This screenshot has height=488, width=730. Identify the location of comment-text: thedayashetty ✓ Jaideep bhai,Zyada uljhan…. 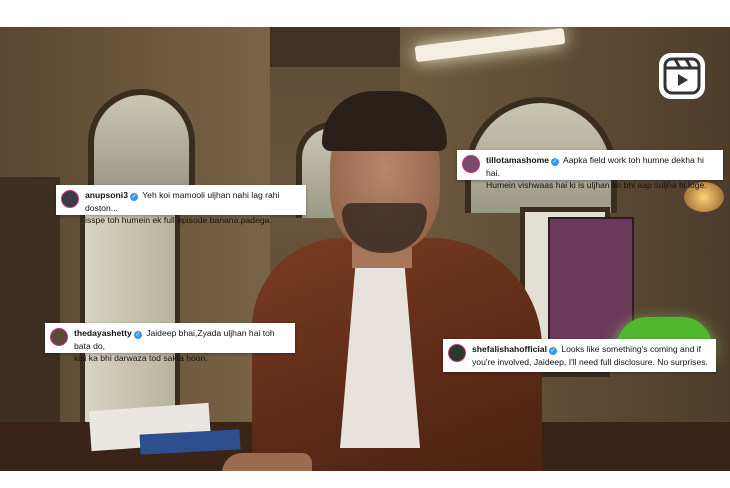
(181, 346).